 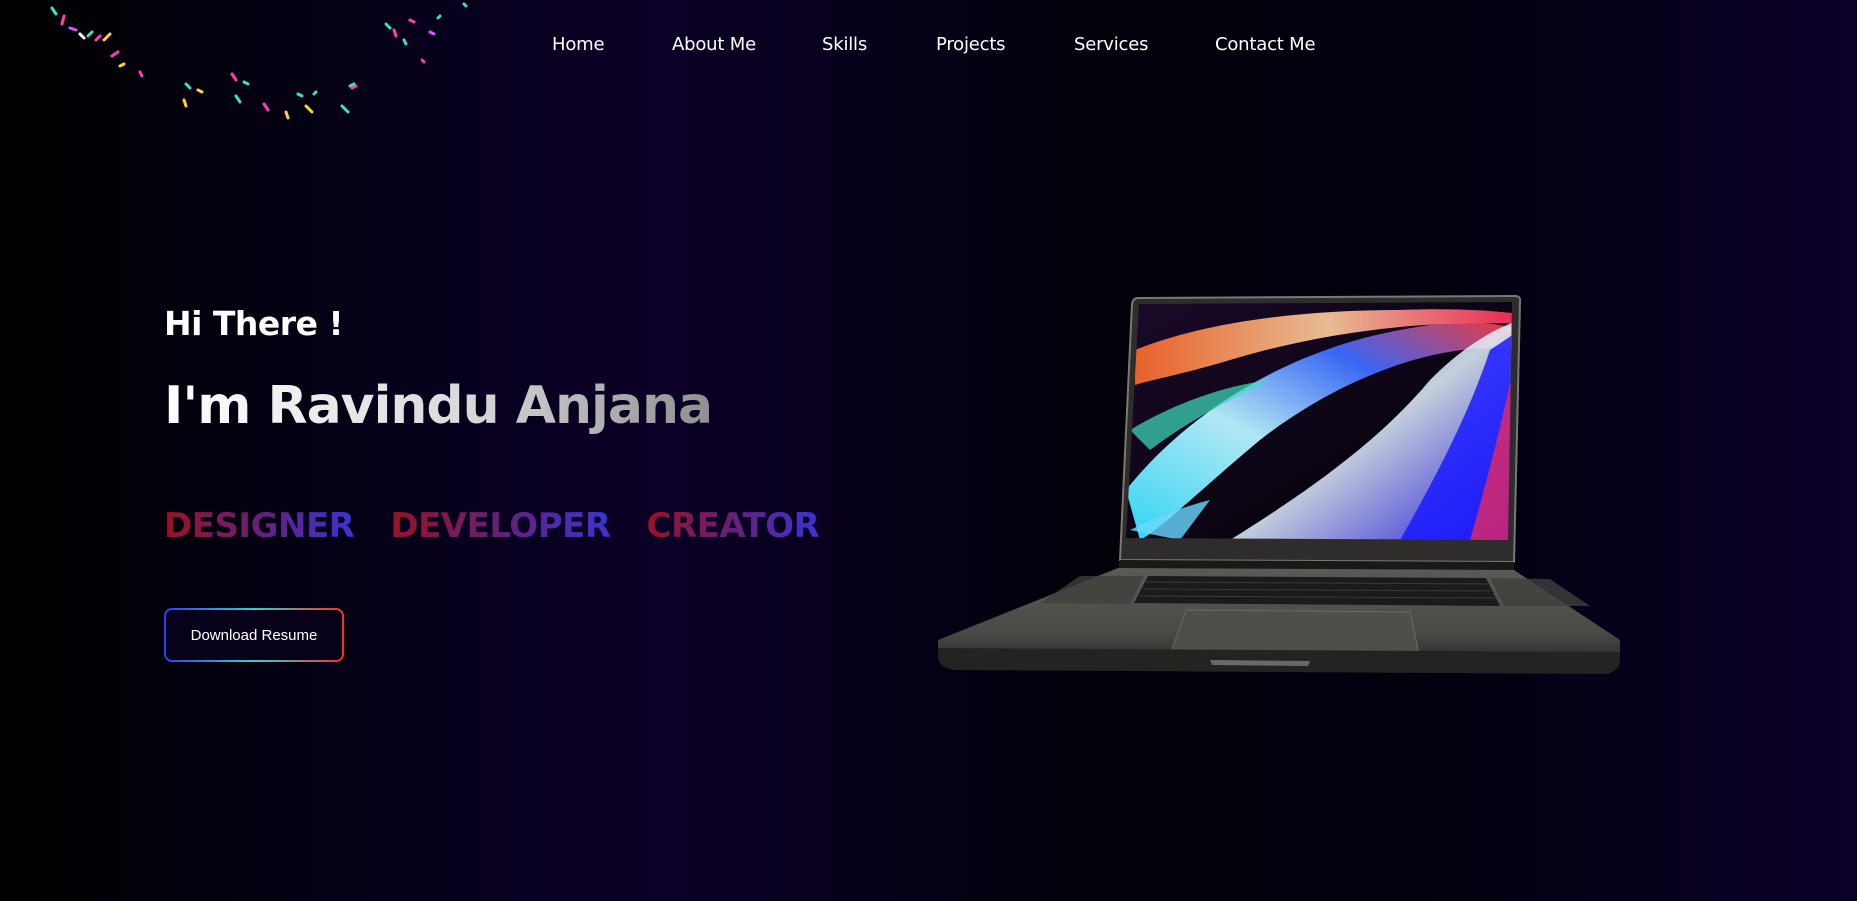 I want to click on hero-greeting: Hi There !, so click(x=254, y=323).